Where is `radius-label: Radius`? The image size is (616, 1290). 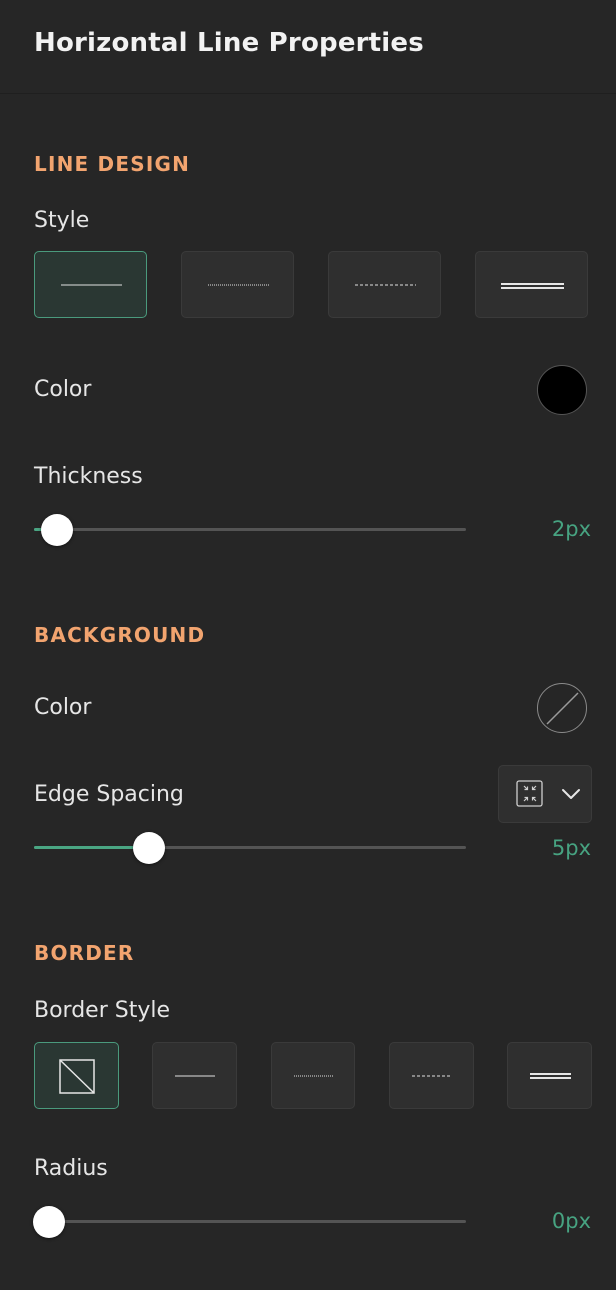 radius-label: Radius is located at coordinates (71, 1168).